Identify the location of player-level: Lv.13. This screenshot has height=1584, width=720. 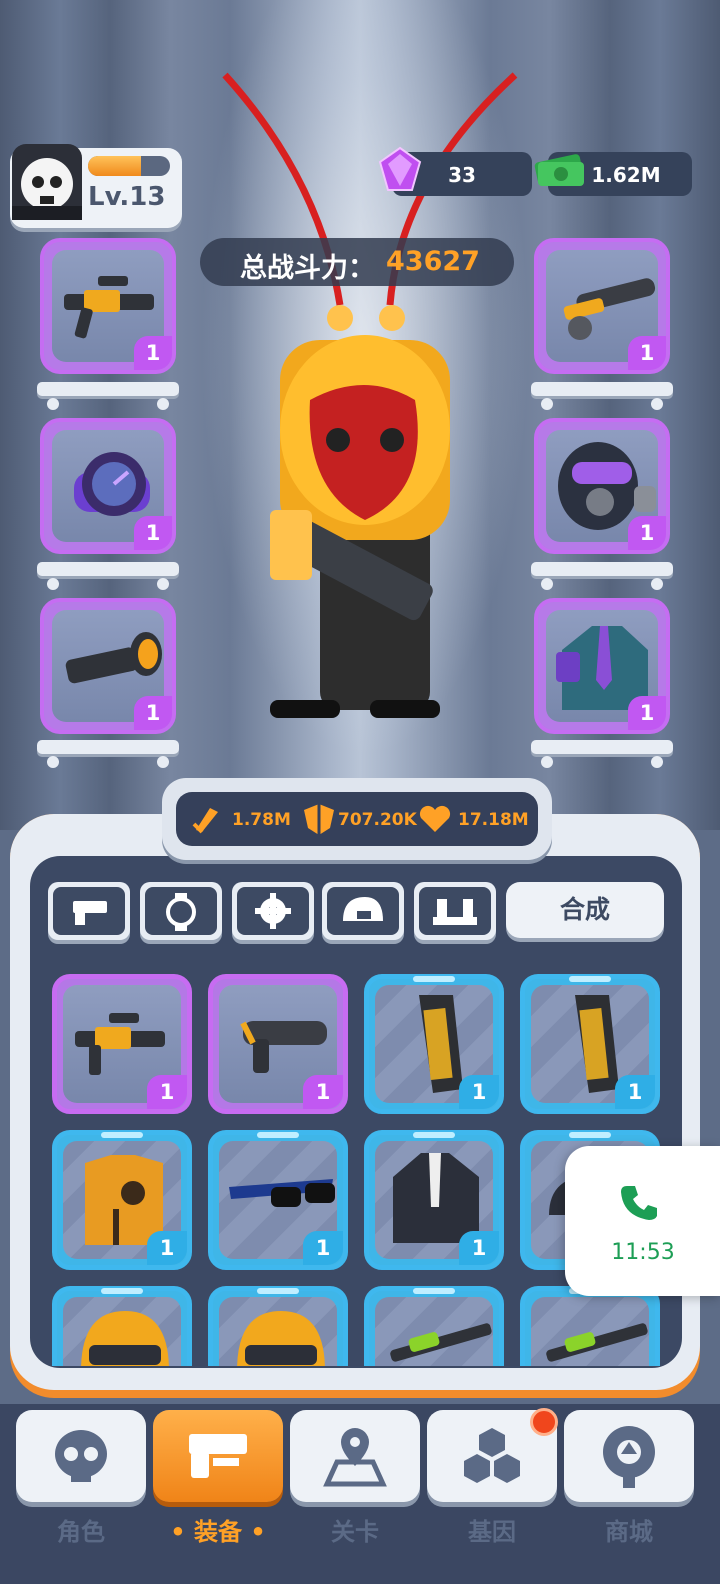
(127, 197).